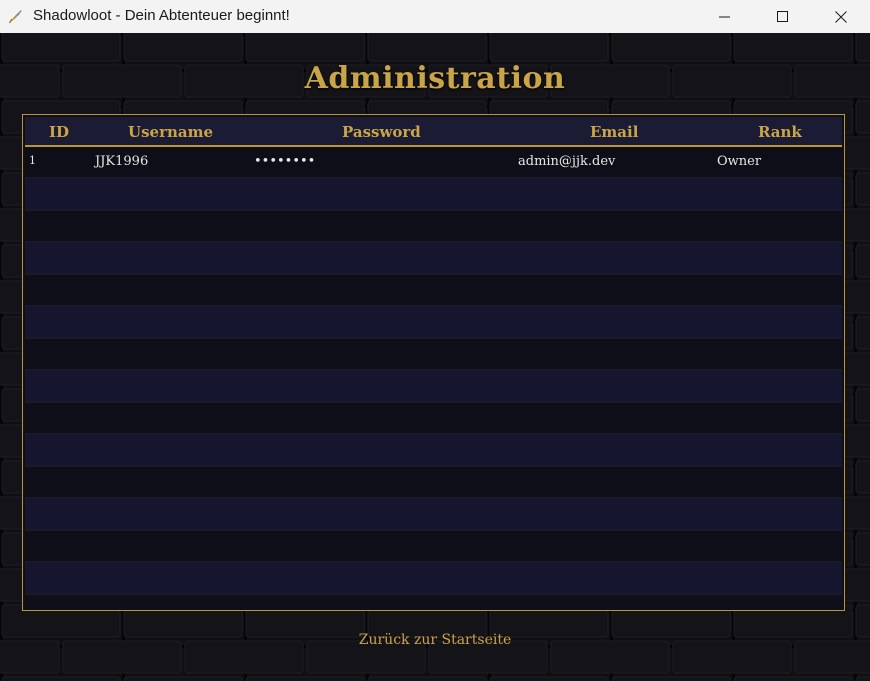  What do you see at coordinates (381, 132) in the screenshot?
I see `column-header-password: Password` at bounding box center [381, 132].